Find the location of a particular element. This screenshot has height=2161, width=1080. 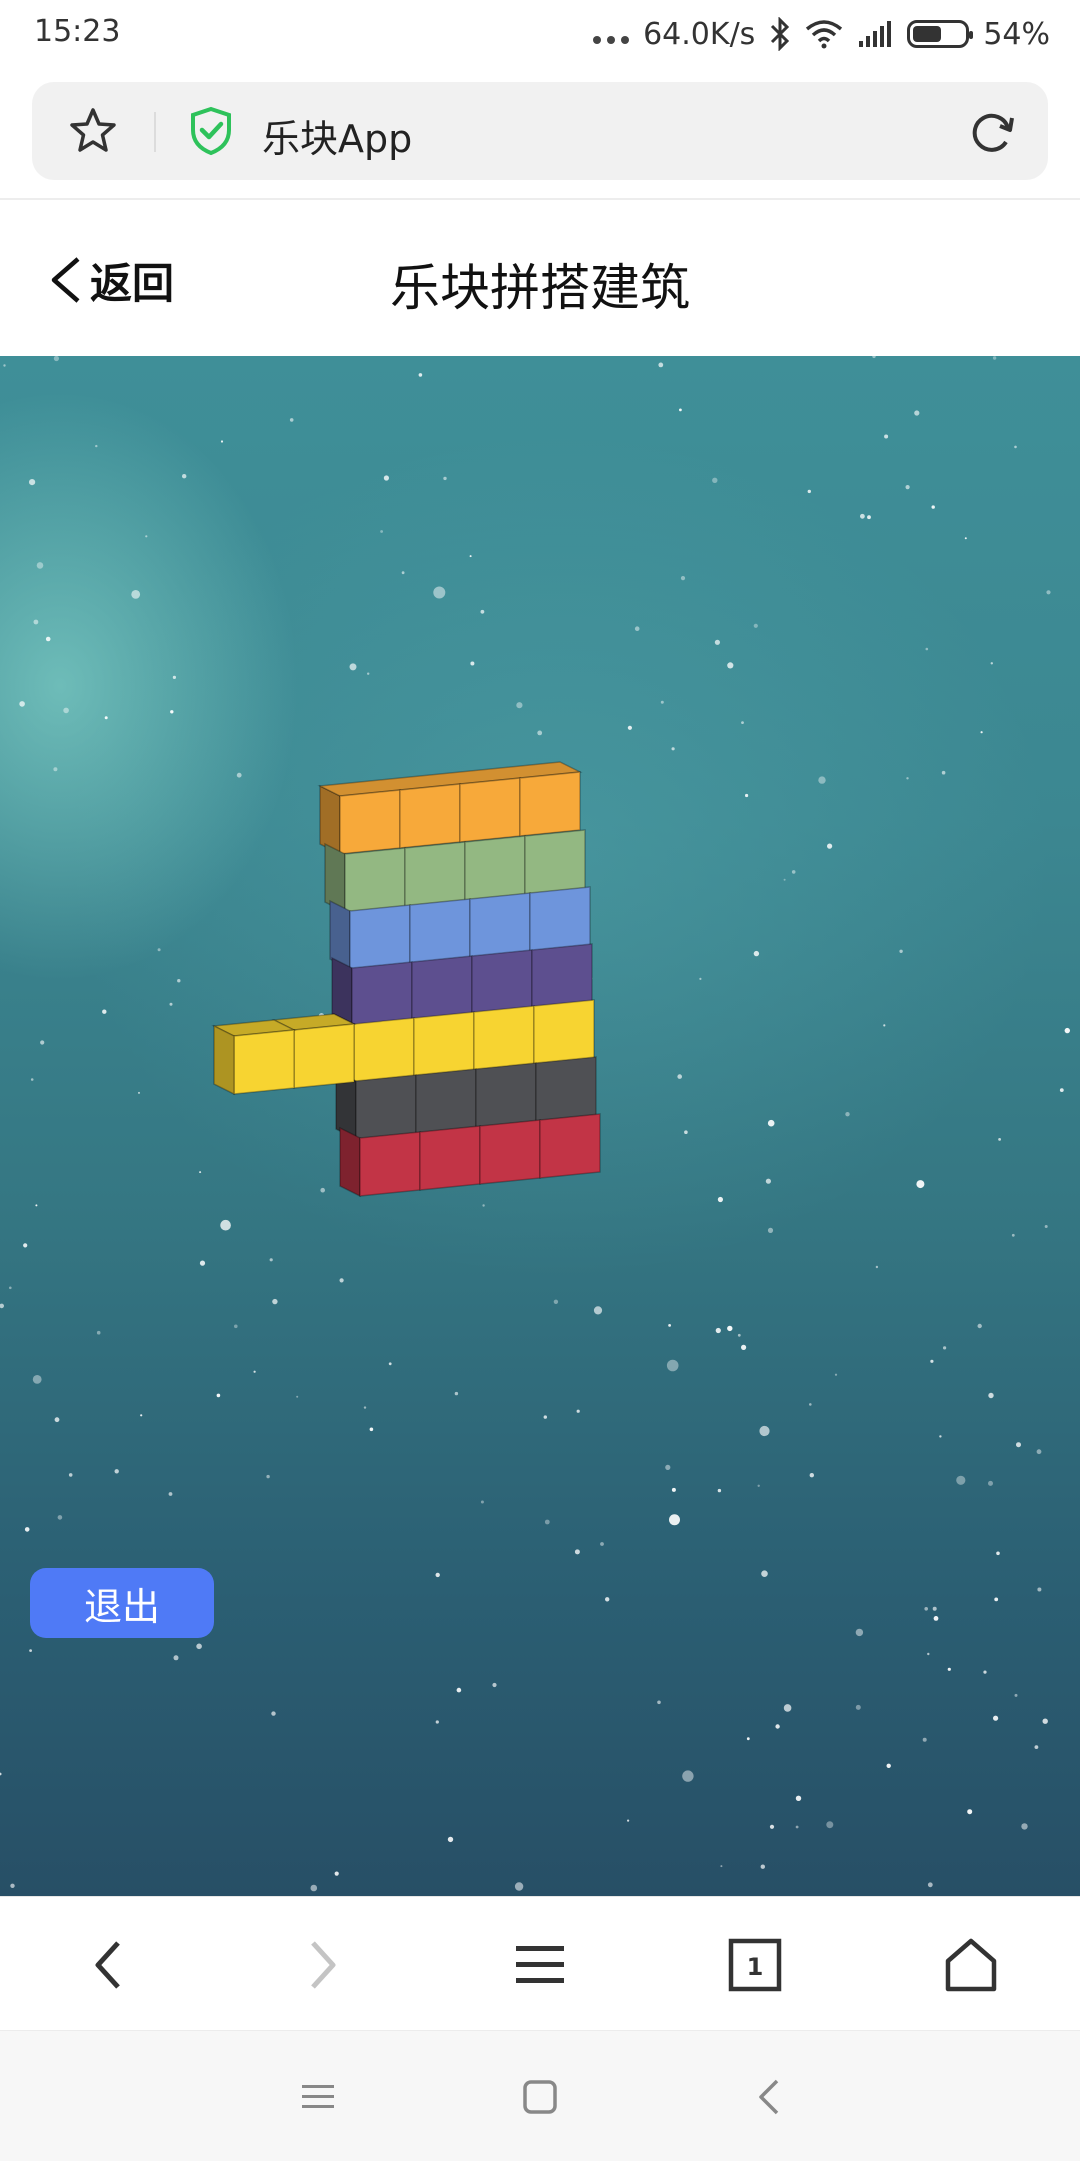

status-time: 15:23 is located at coordinates (77, 31).